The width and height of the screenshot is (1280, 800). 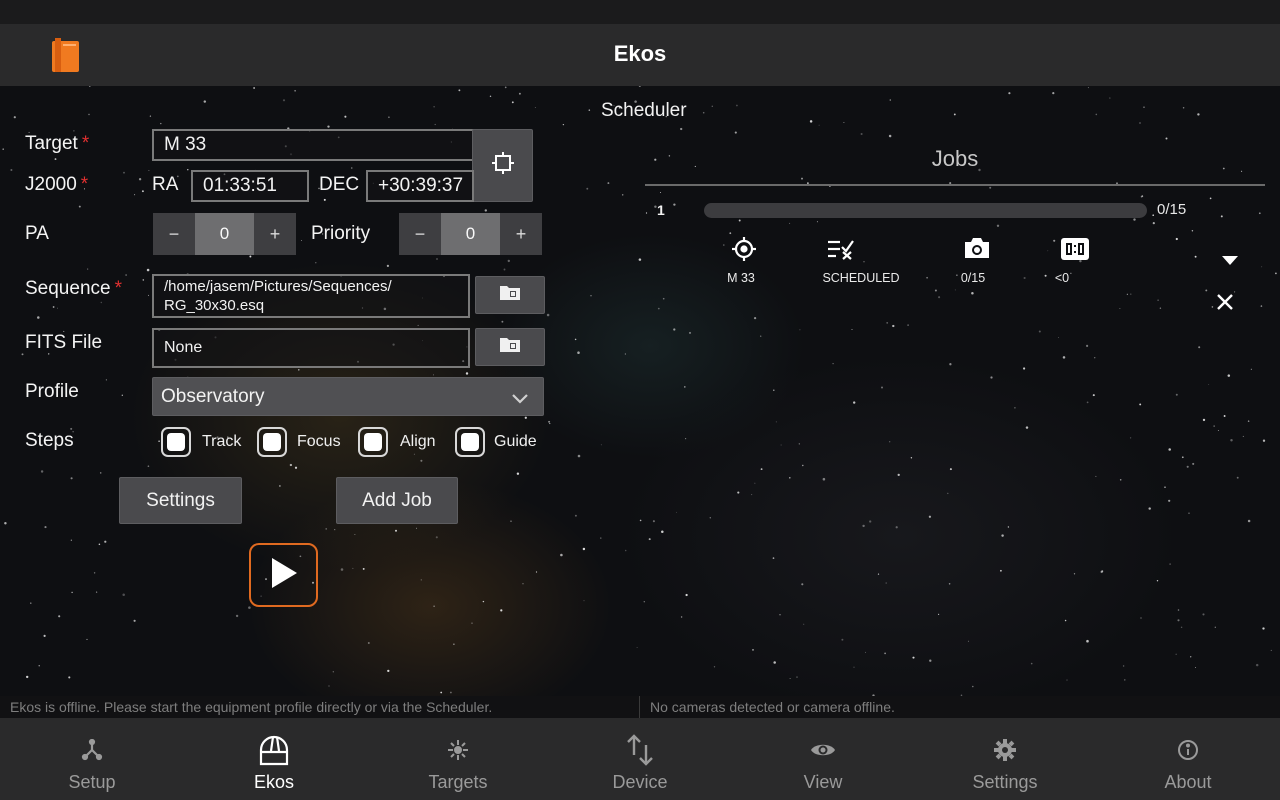 What do you see at coordinates (92, 782) in the screenshot?
I see `nav-setup-label: Setup` at bounding box center [92, 782].